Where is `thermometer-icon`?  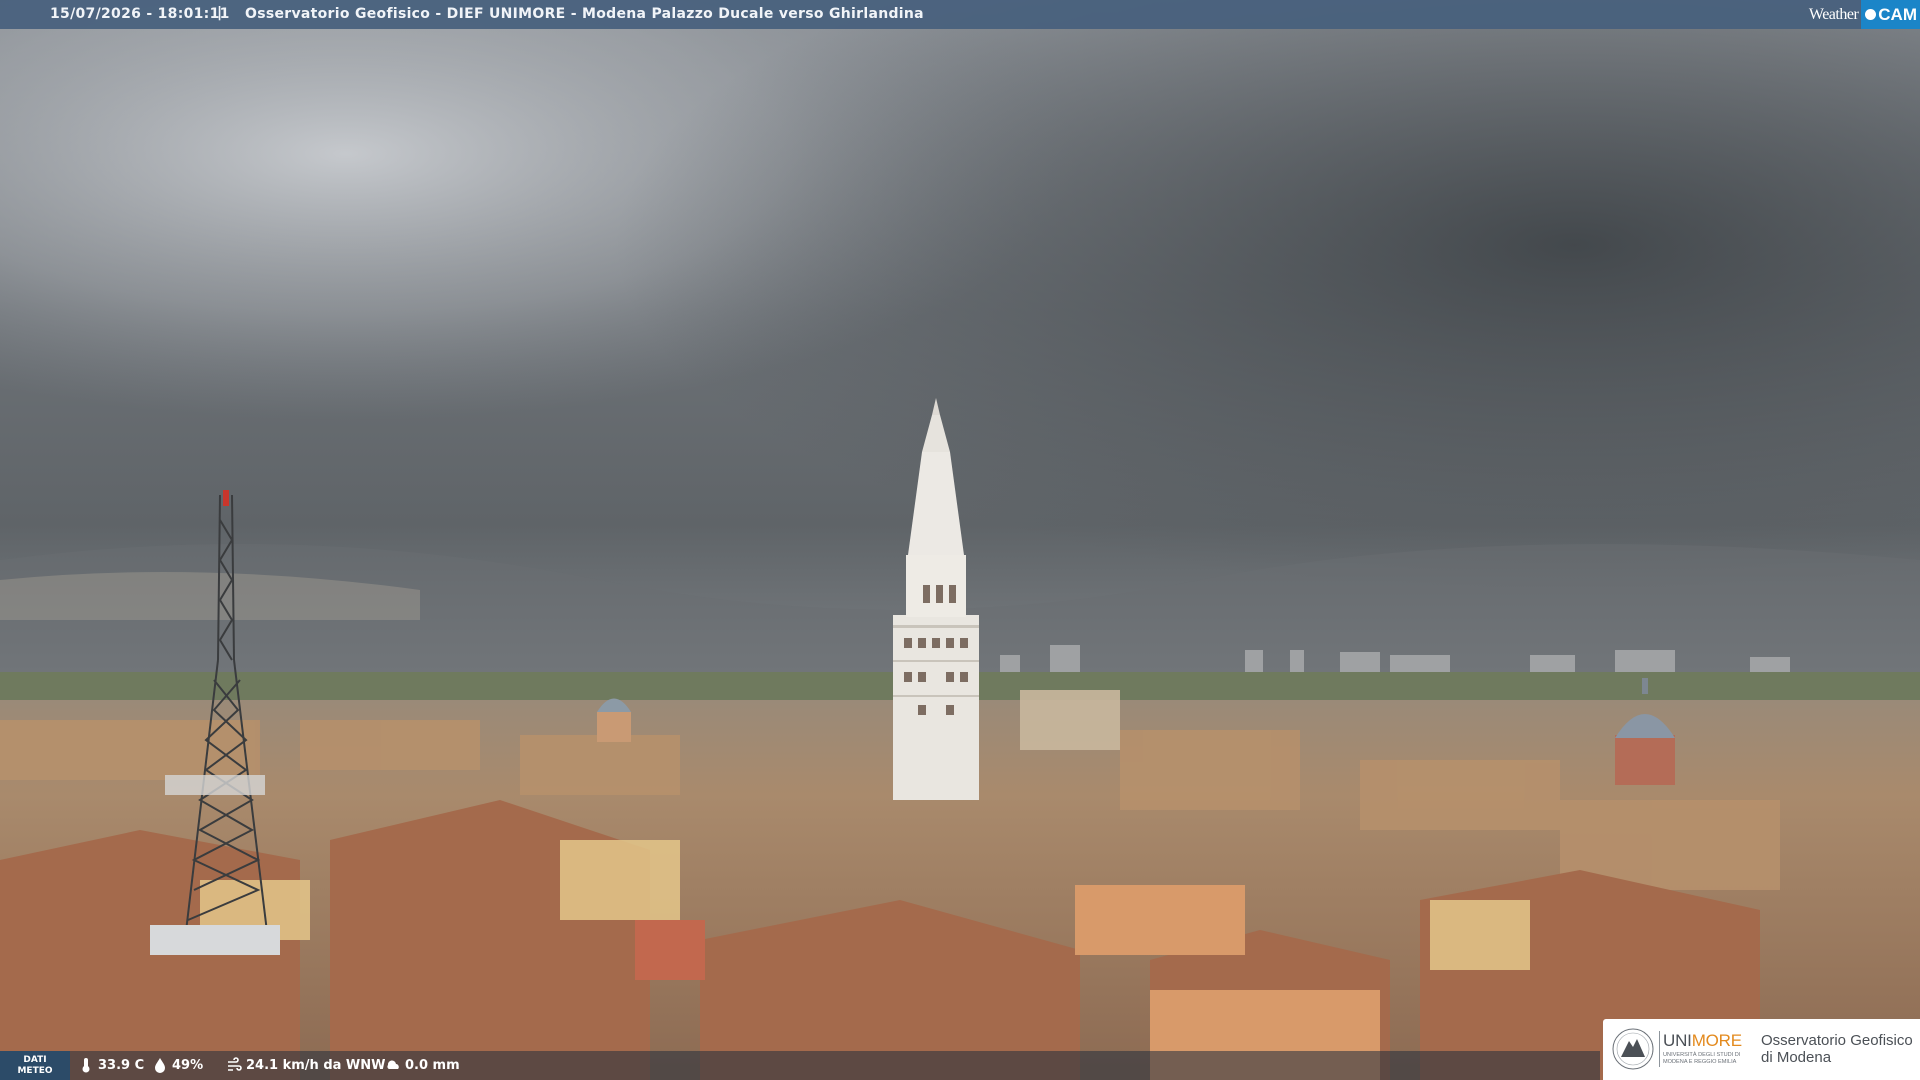
thermometer-icon is located at coordinates (86, 1065).